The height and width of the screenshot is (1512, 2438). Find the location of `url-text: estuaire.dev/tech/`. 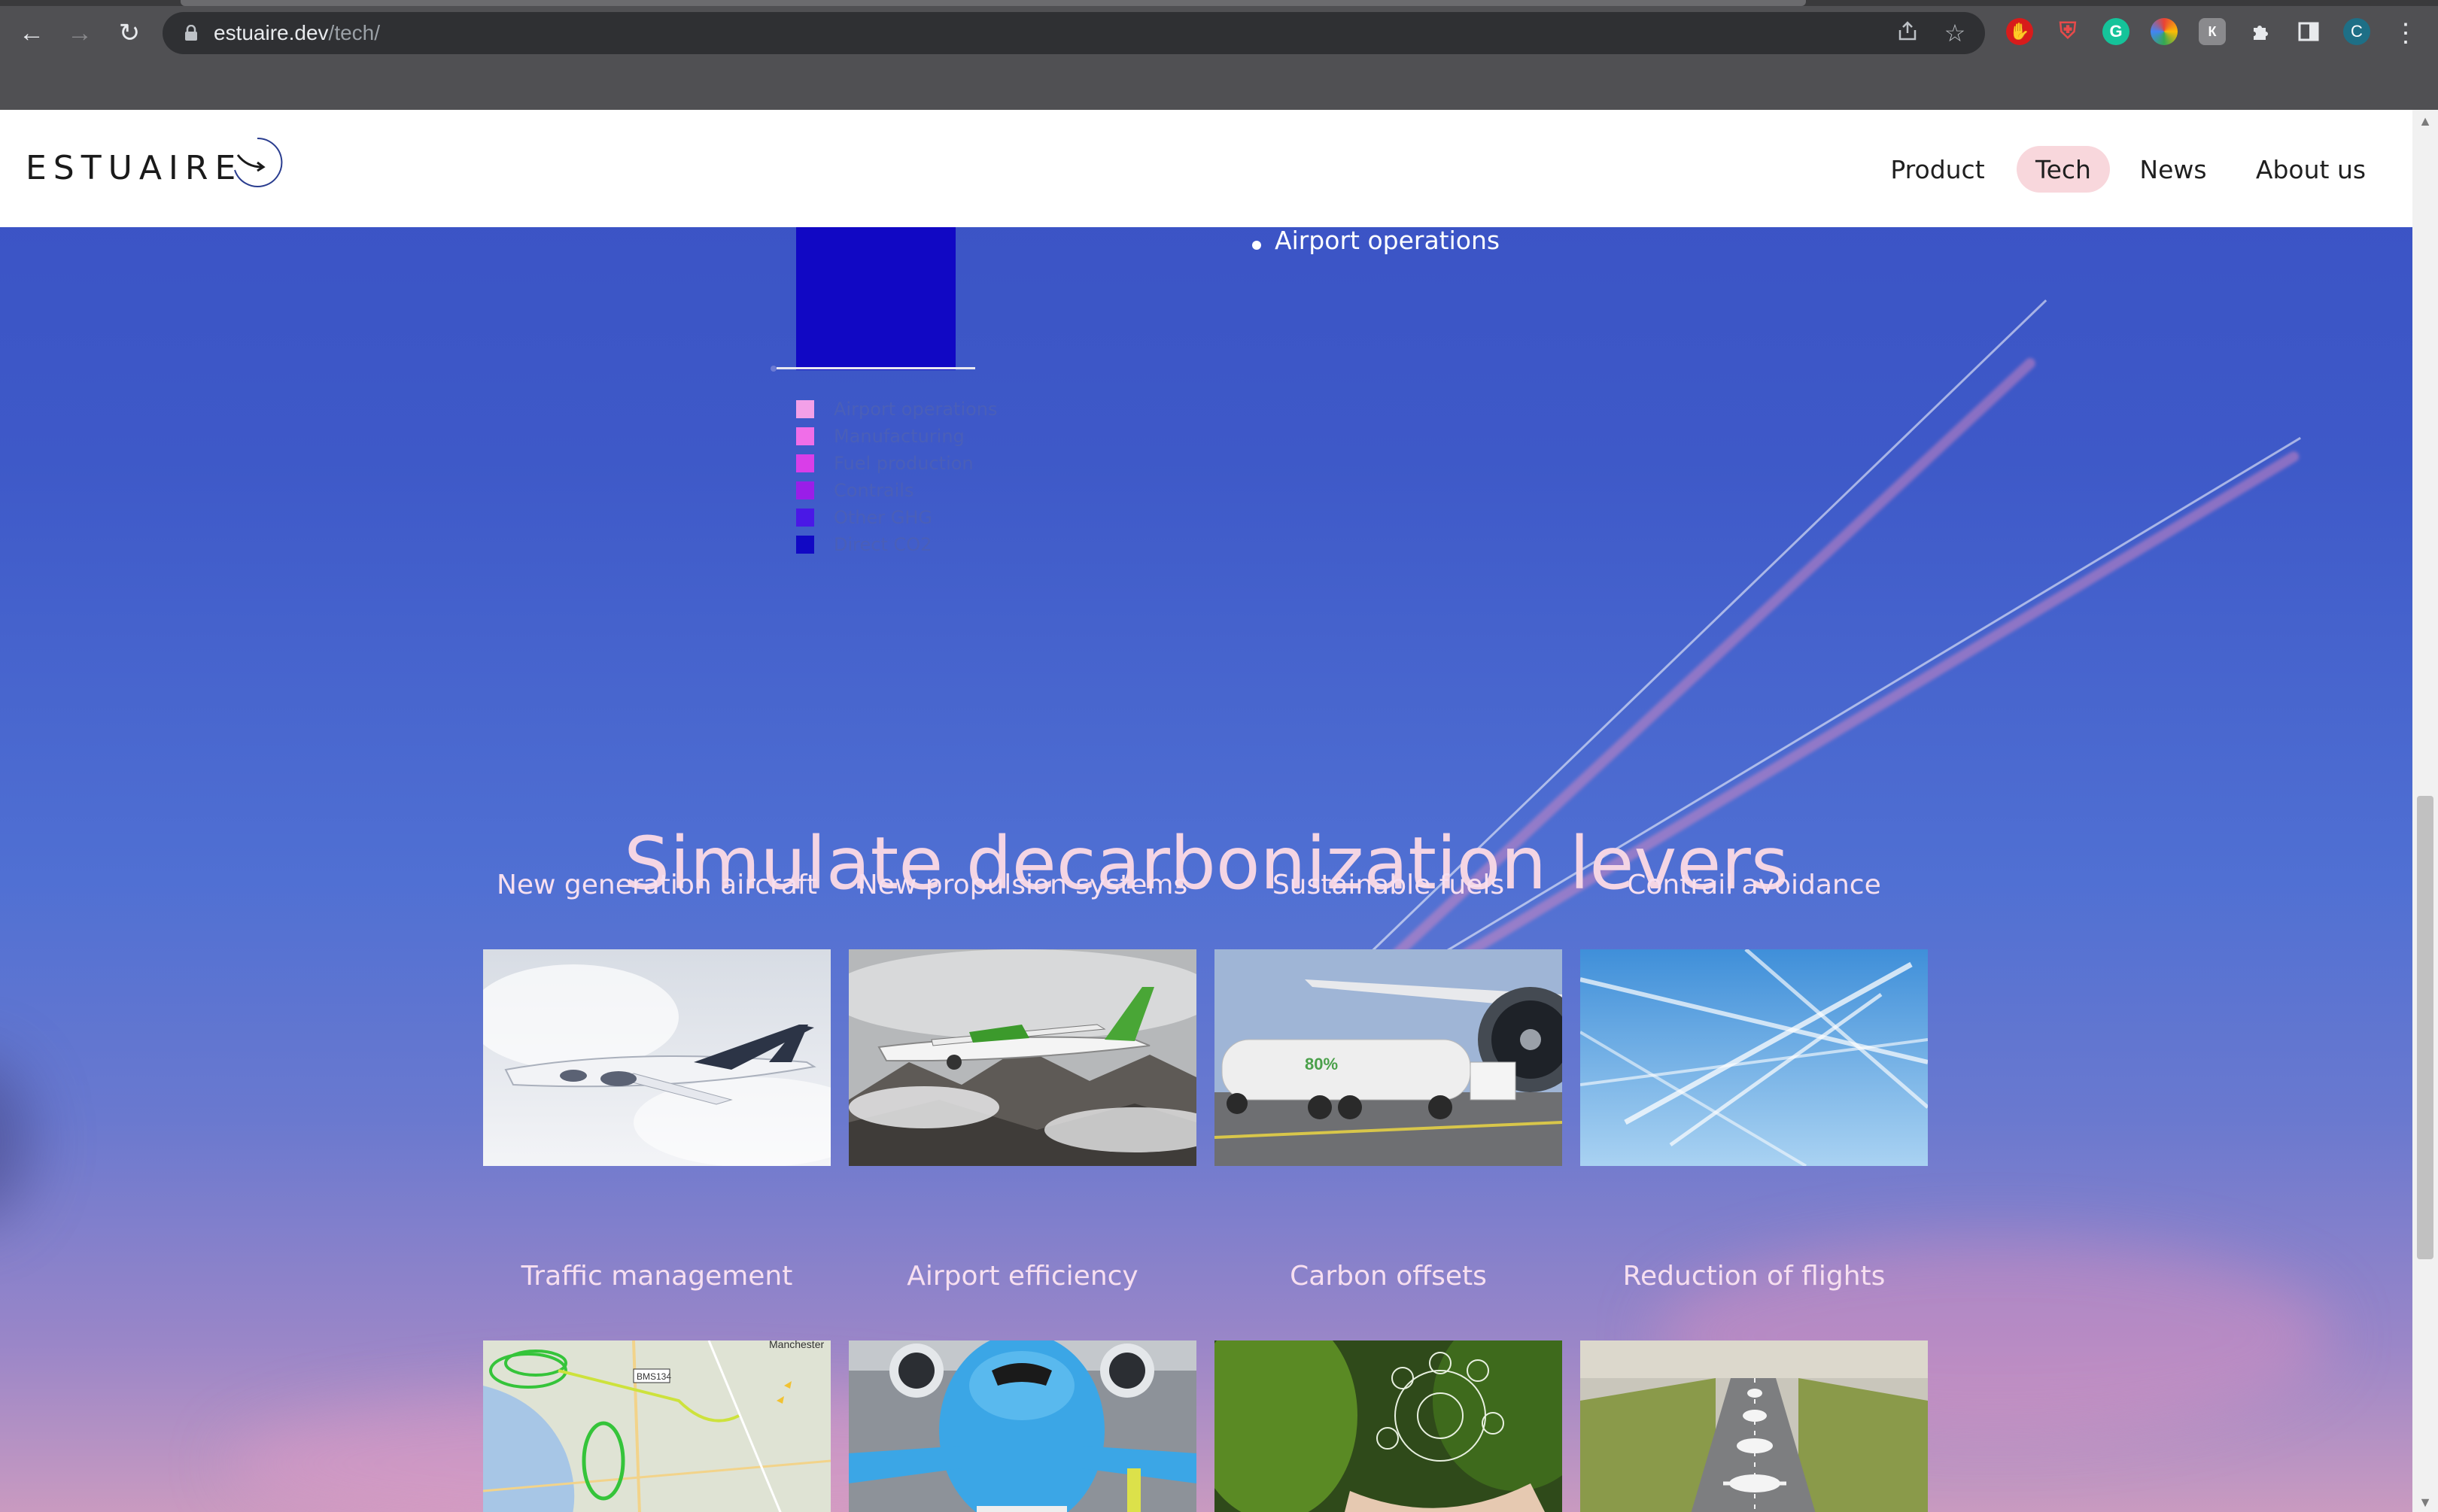

url-text: estuaire.dev/tech/ is located at coordinates (297, 33).